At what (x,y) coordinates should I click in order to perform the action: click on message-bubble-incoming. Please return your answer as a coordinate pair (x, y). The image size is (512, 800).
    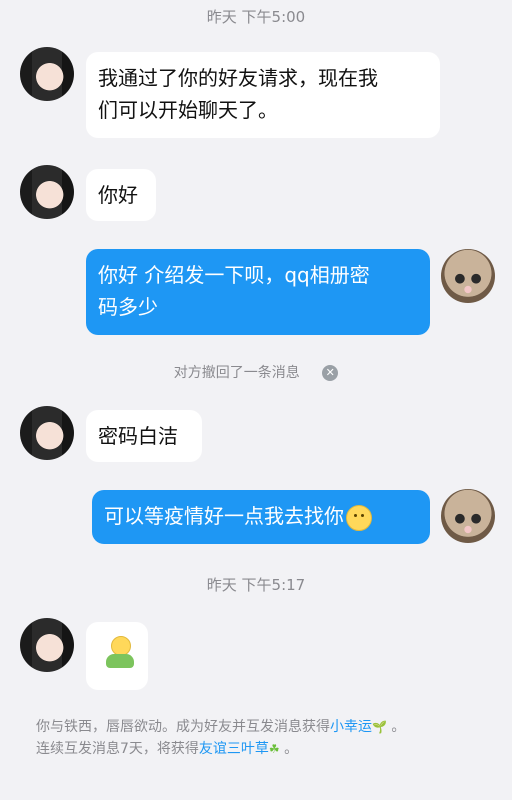
    Looking at the image, I should click on (117, 656).